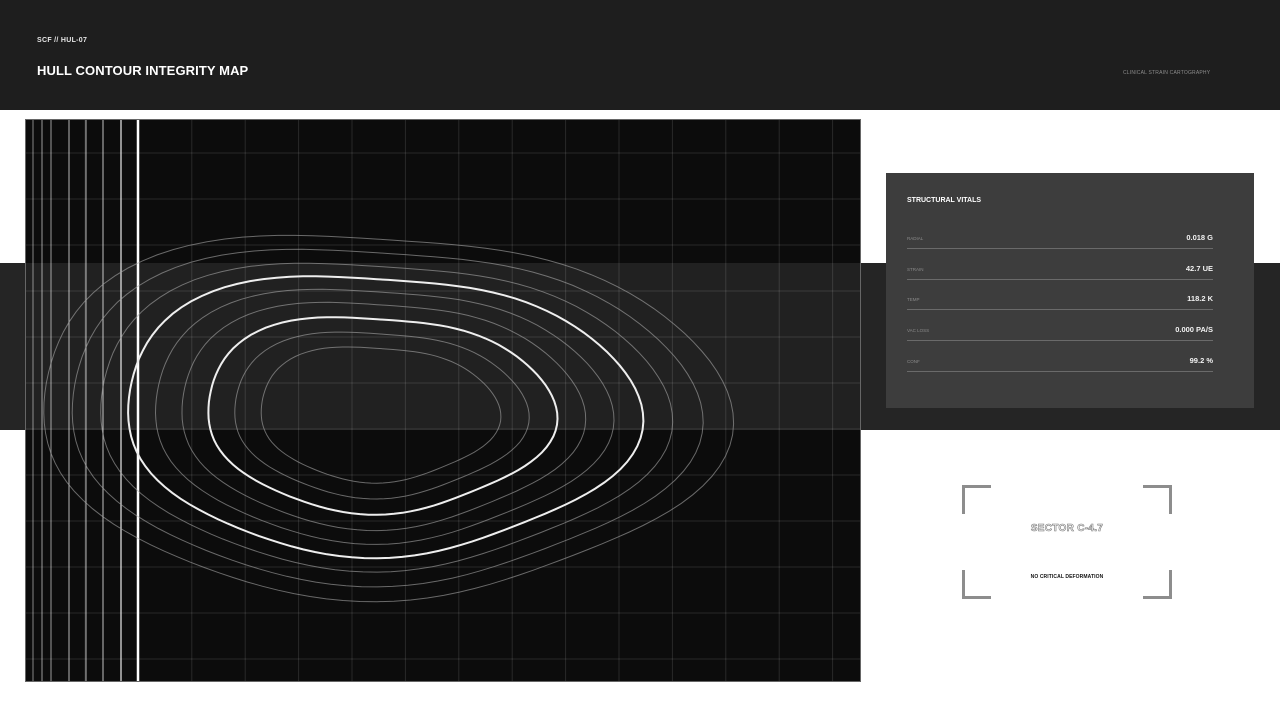 The image size is (1280, 720). What do you see at coordinates (1060, 325) in the screenshot?
I see `vital-row-vac-loss: VAC LOSS 0.000 PA/S` at bounding box center [1060, 325].